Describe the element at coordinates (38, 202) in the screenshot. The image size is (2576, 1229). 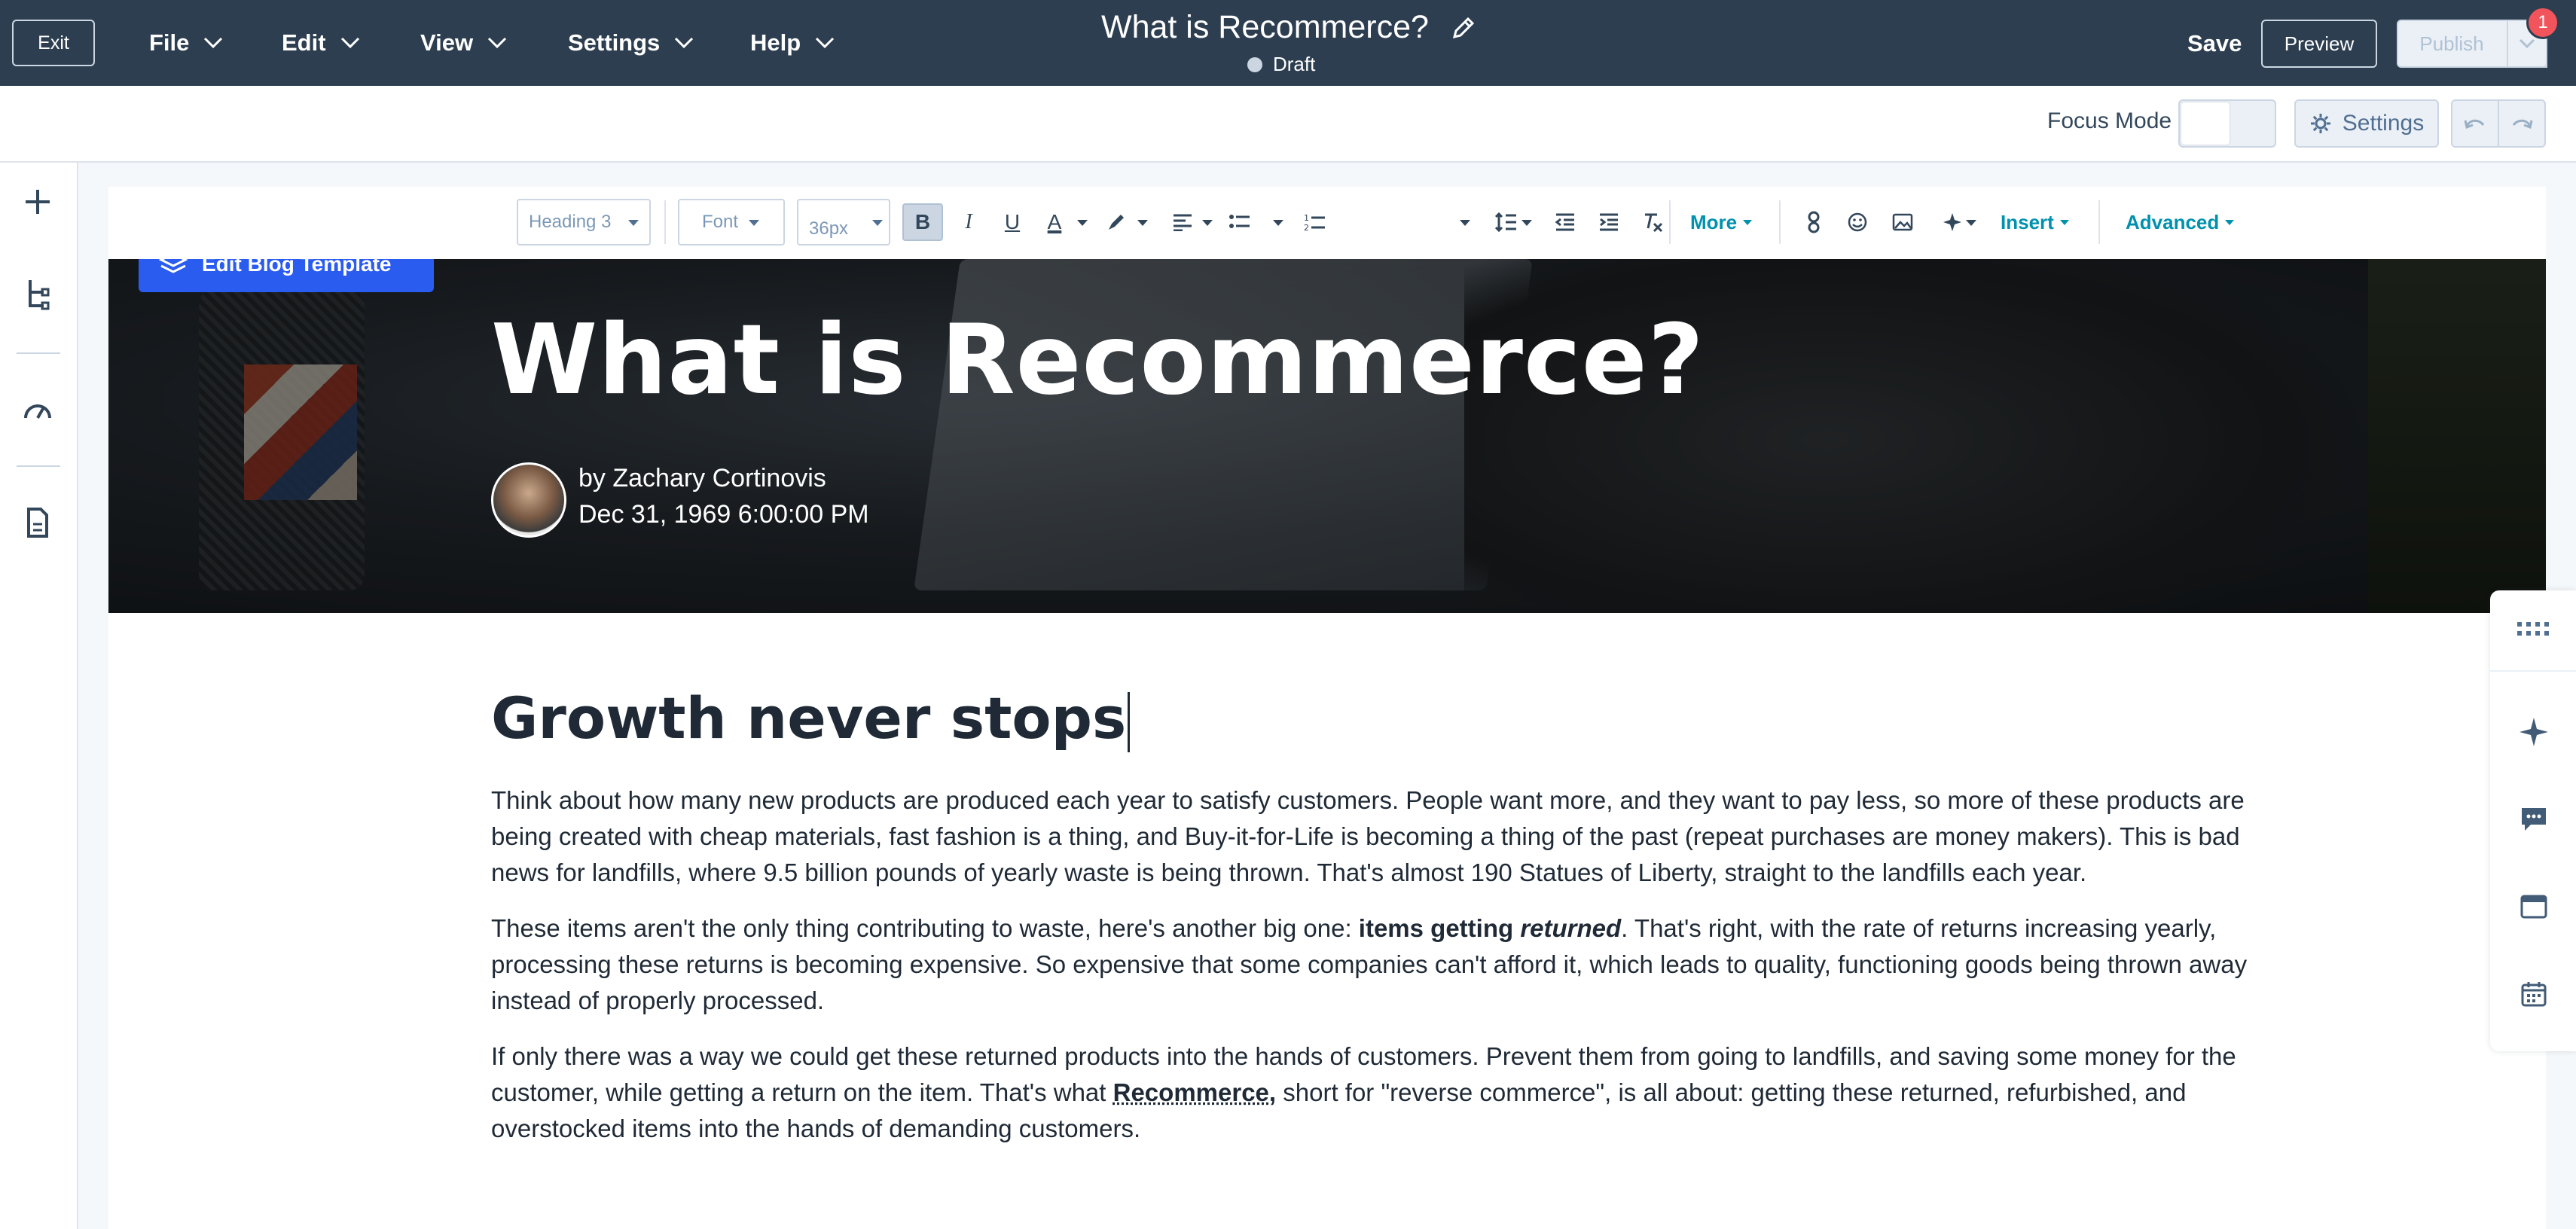
I see `add-module-button` at that location.